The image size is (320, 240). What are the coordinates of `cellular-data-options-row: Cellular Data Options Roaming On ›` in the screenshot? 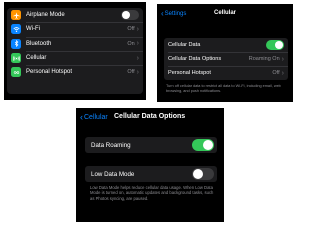 It's located at (226, 59).